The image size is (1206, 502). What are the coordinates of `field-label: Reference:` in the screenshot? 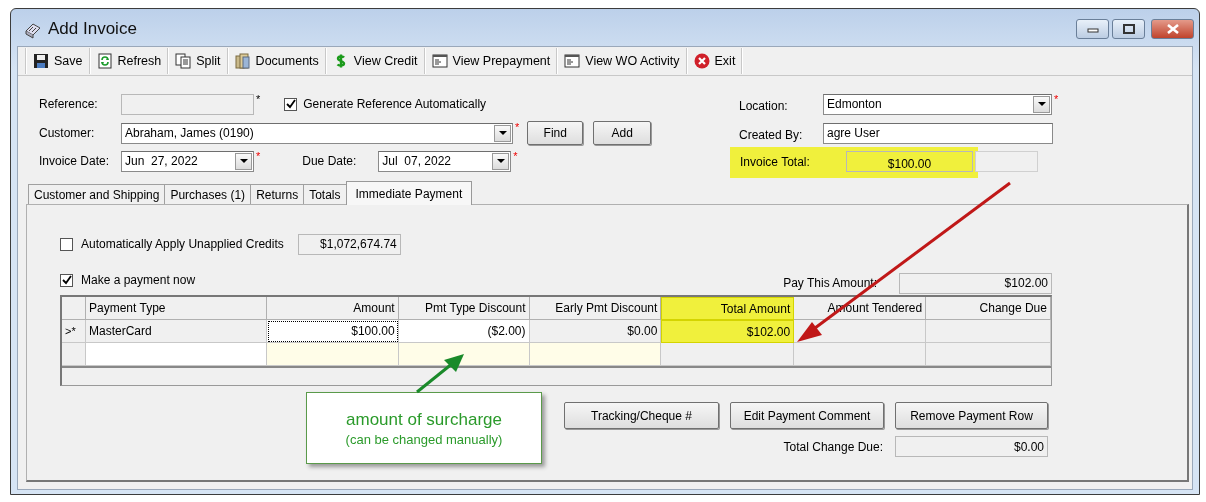 It's located at (69, 104).